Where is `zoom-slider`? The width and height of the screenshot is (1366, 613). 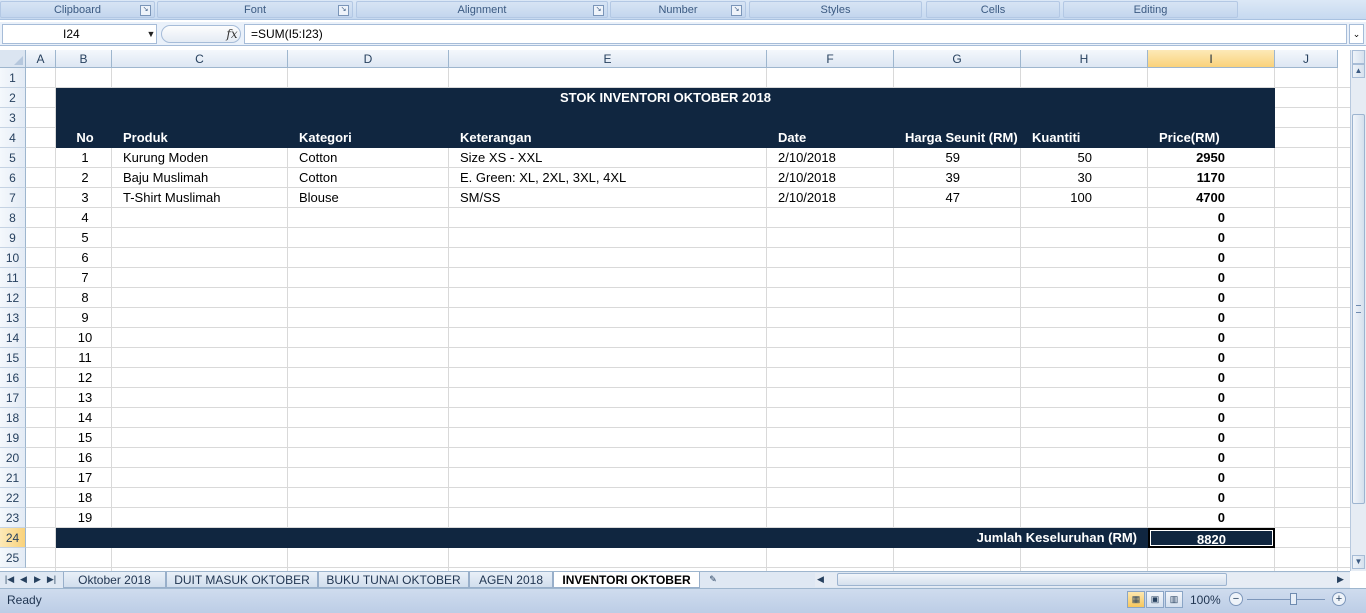 zoom-slider is located at coordinates (1286, 599).